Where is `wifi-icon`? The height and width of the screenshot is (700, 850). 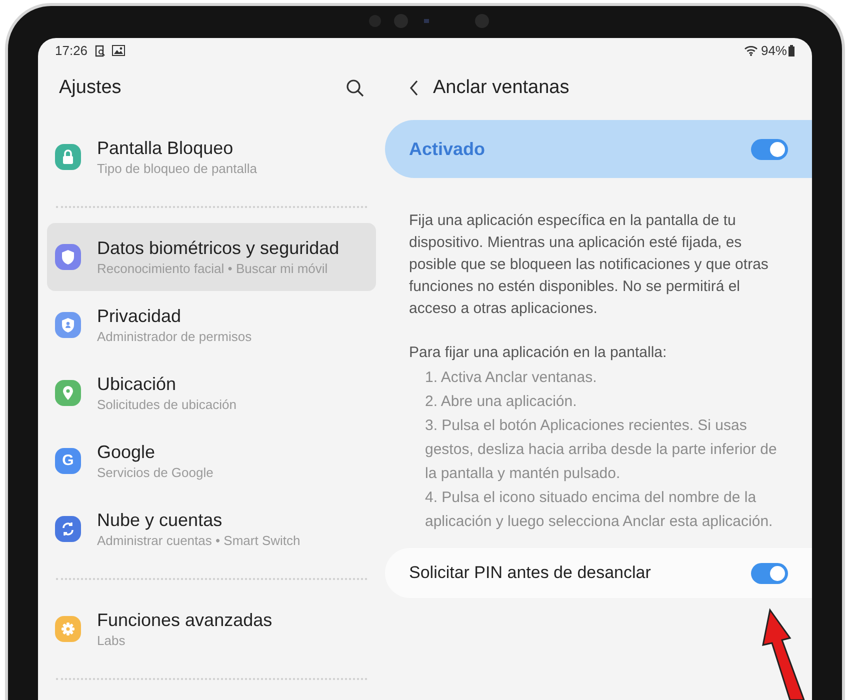
wifi-icon is located at coordinates (751, 50).